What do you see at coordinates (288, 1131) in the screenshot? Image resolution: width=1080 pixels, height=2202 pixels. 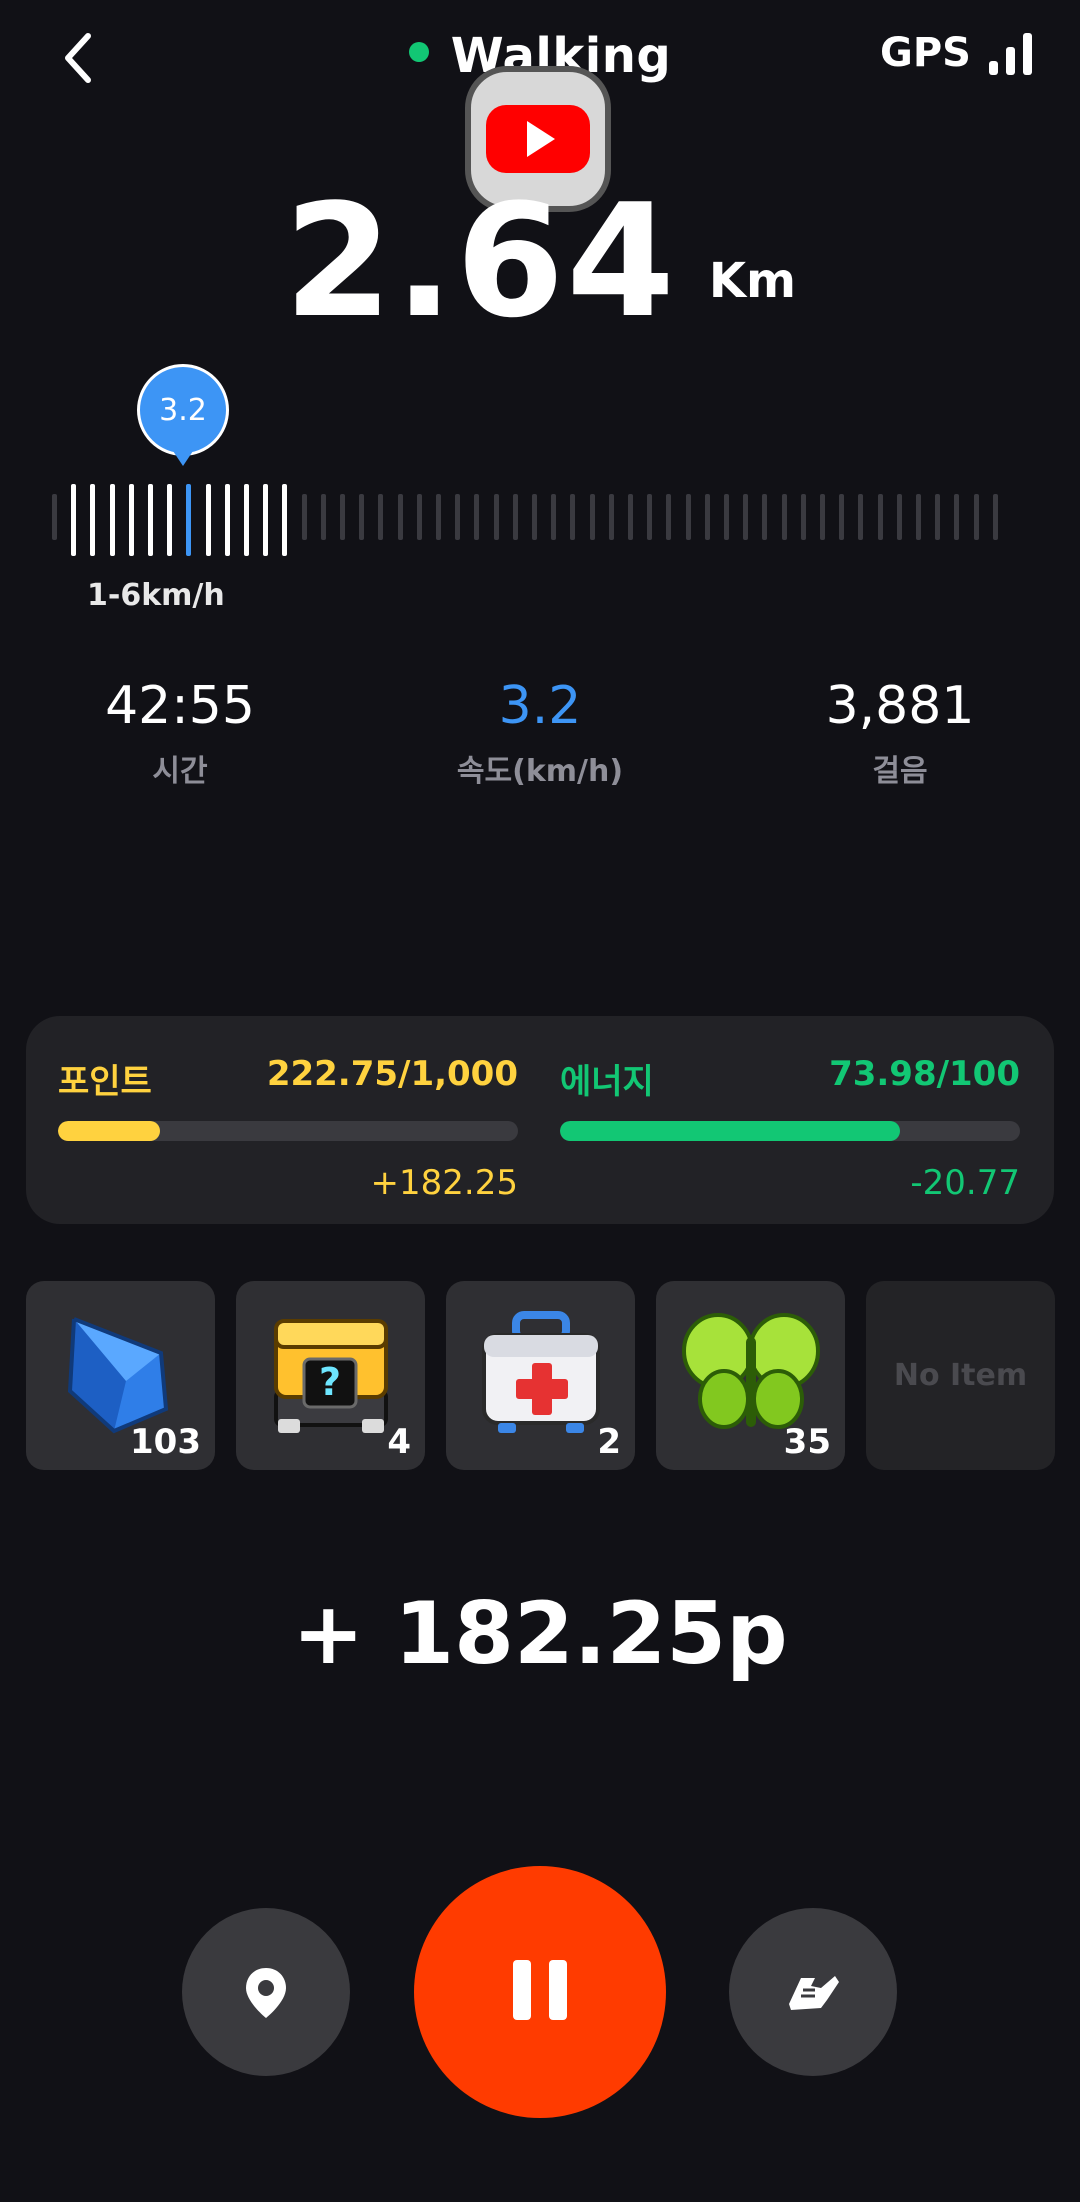 I see `points-progress-bar` at bounding box center [288, 1131].